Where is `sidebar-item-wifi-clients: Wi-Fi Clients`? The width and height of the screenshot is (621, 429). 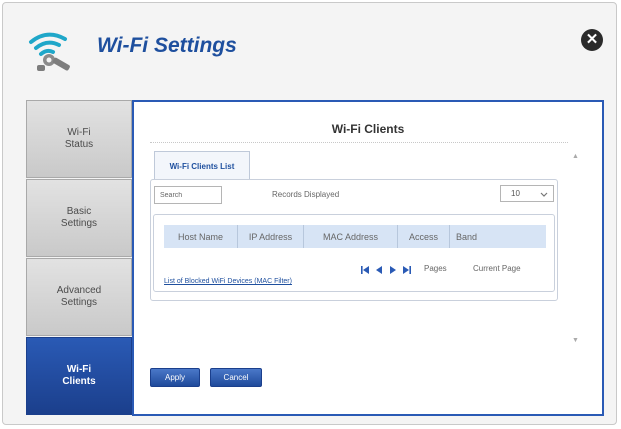
sidebar-item-wifi-clients: Wi-Fi Clients is located at coordinates (79, 376).